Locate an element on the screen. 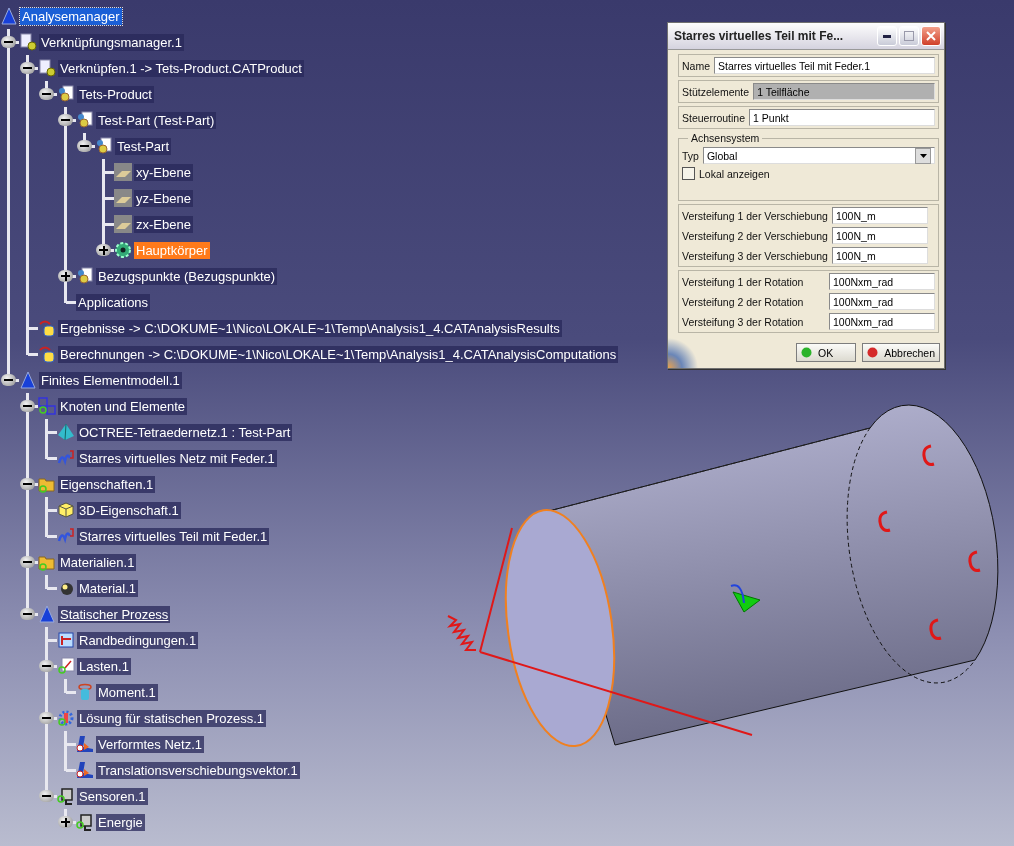 This screenshot has width=1014, height=846. name-field: Starres virtuelles Teil mit Feder.1 is located at coordinates (824, 65).